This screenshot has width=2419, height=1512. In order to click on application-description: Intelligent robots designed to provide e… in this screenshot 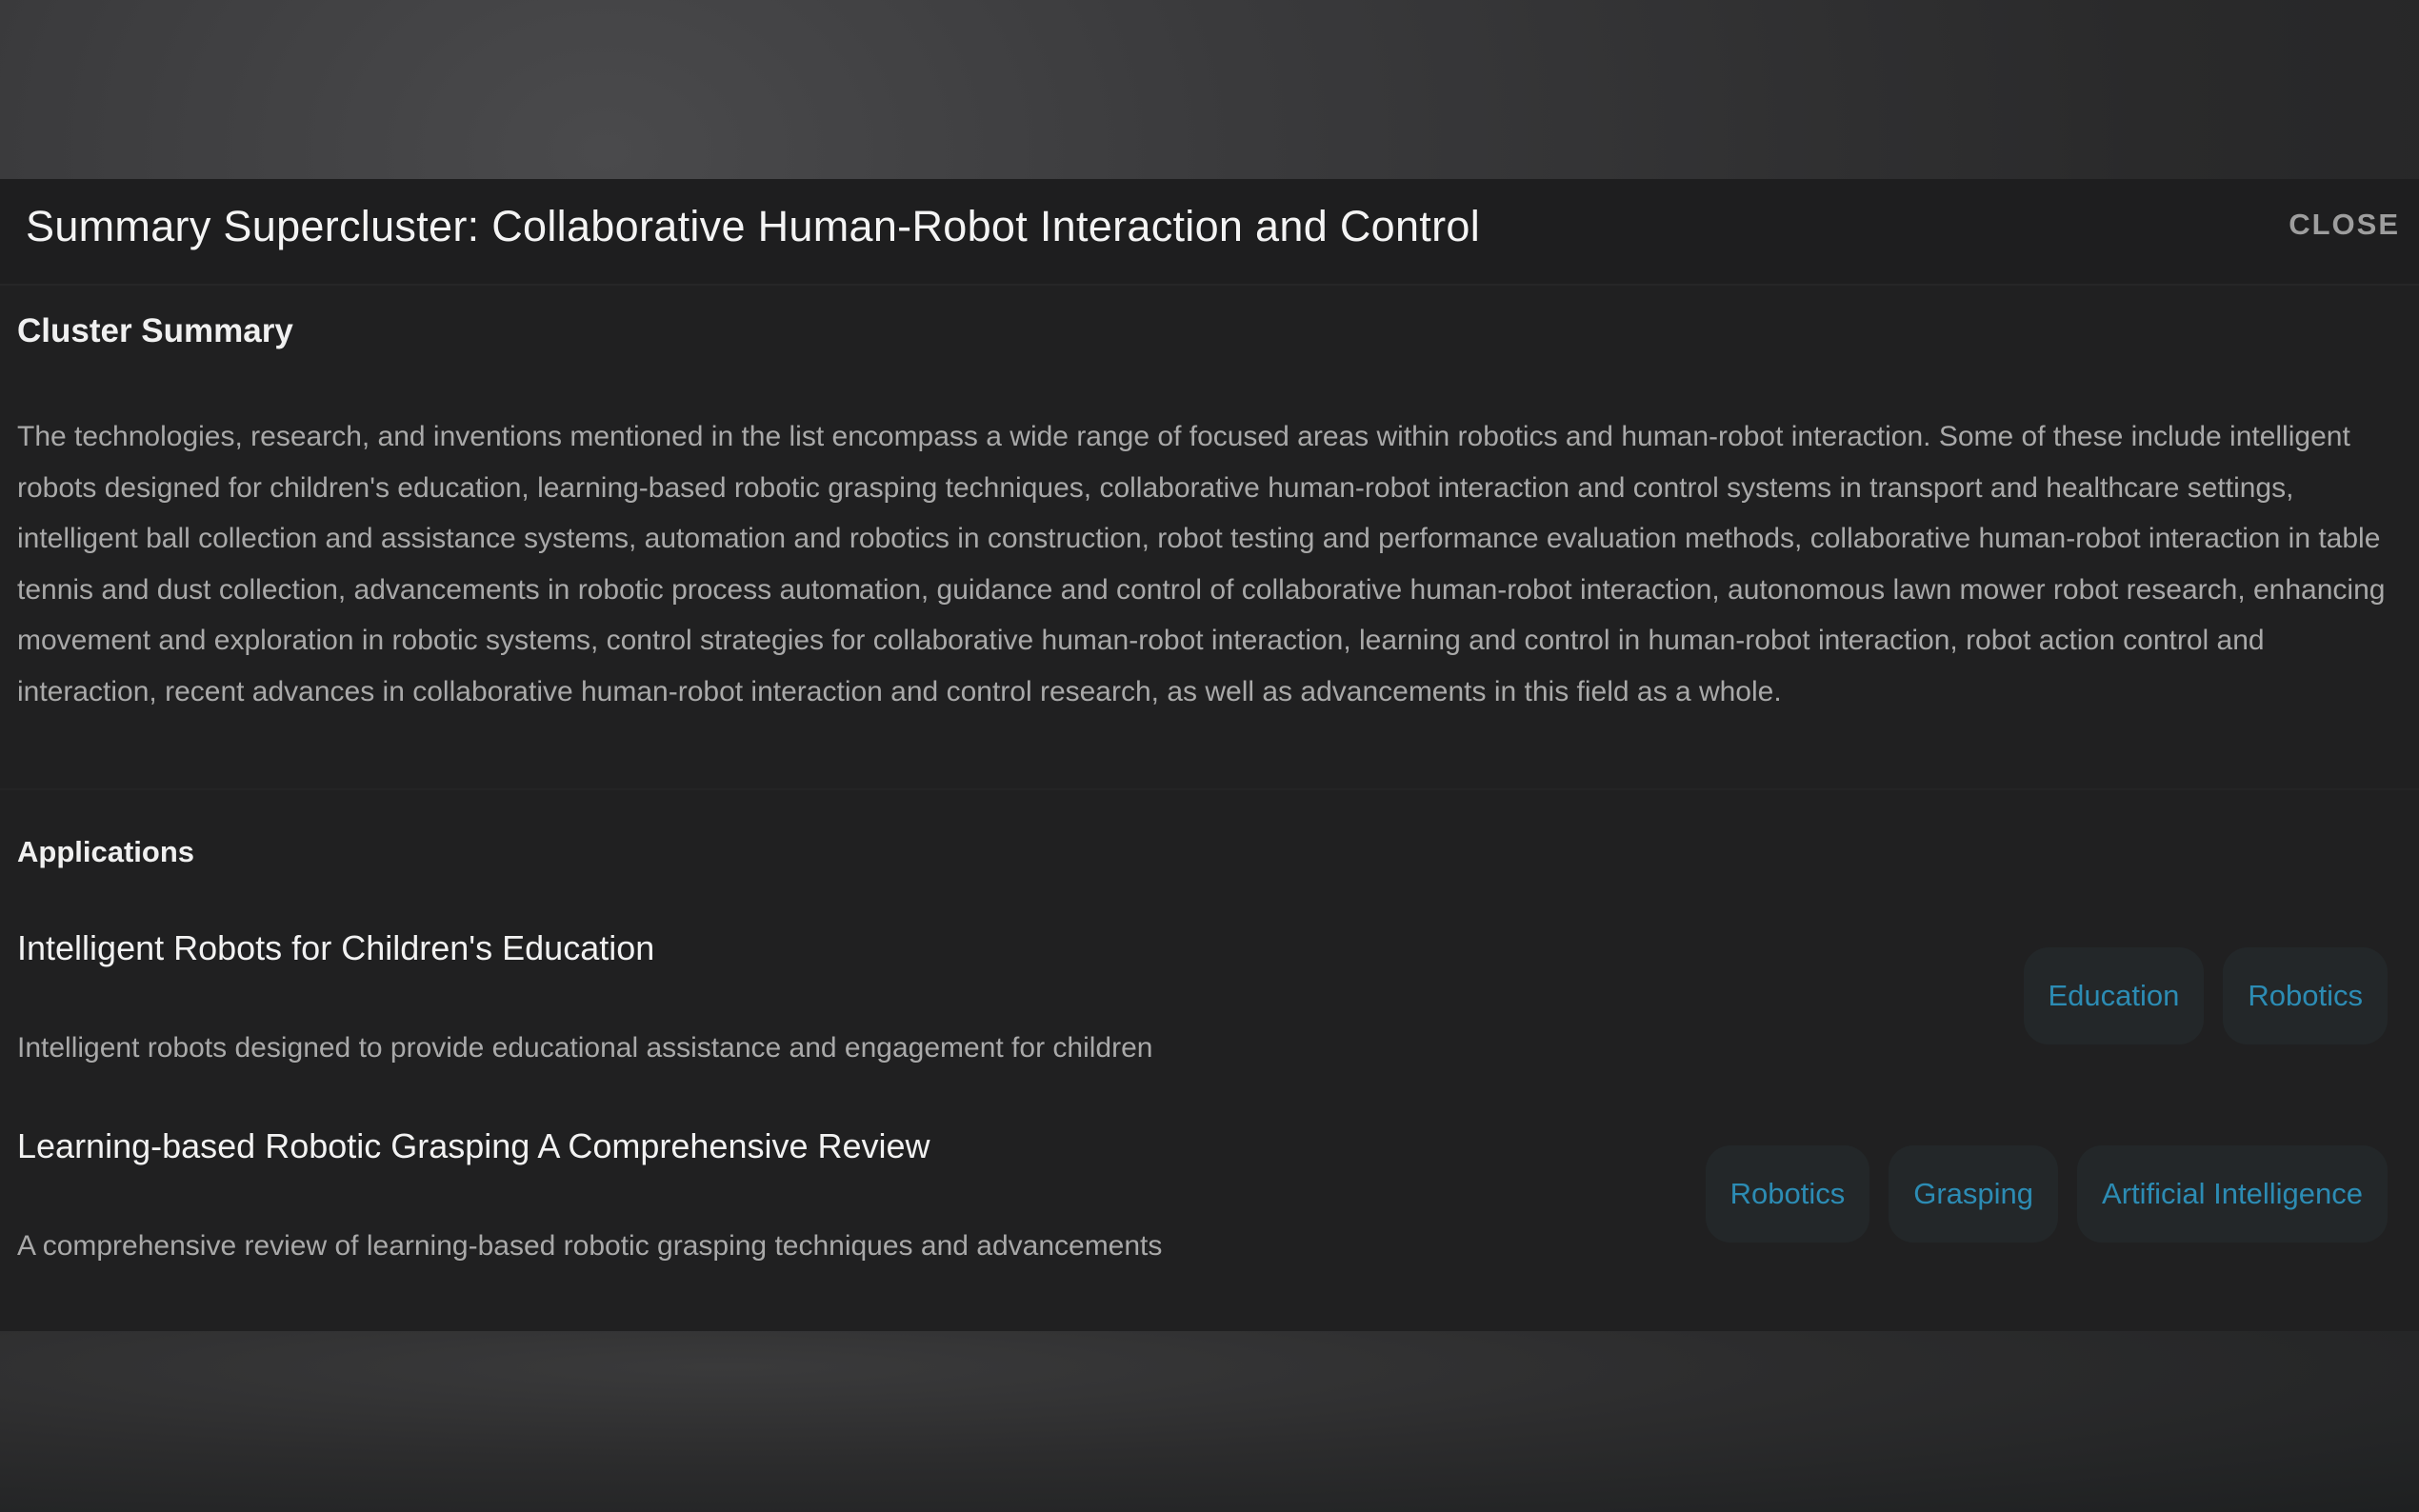, I will do `click(585, 1048)`.